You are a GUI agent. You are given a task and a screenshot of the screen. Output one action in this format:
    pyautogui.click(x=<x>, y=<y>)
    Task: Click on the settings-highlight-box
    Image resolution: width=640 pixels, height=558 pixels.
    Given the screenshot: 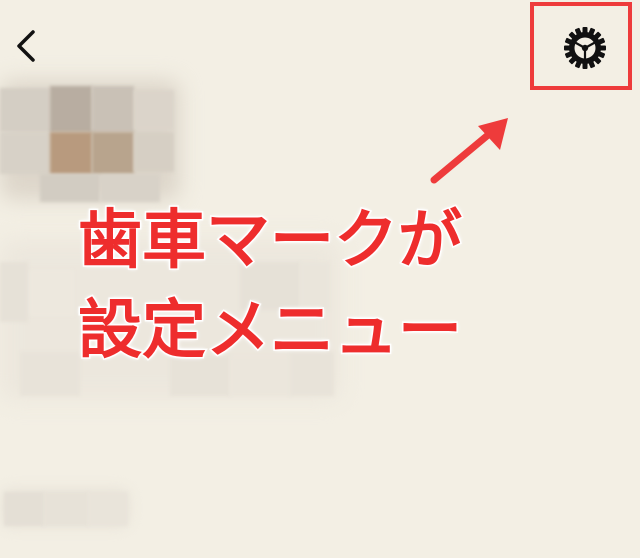 What is the action you would take?
    pyautogui.click(x=581, y=46)
    